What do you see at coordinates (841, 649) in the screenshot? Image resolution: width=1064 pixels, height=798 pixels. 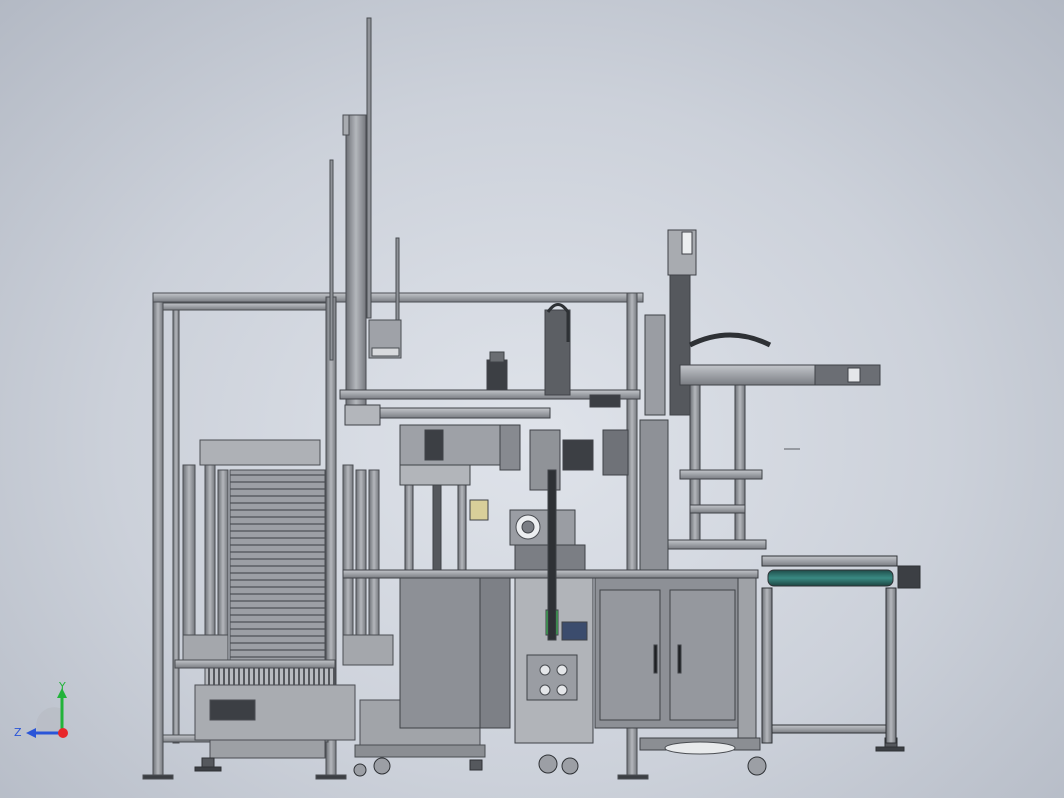 I see `output-conveyor` at bounding box center [841, 649].